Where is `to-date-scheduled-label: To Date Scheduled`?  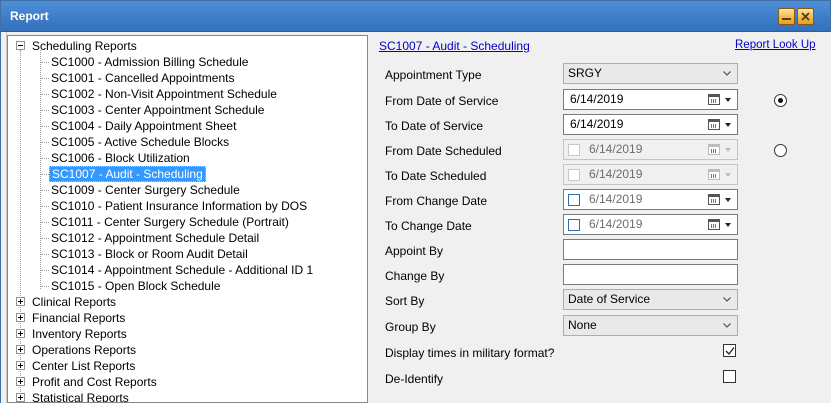 to-date-scheduled-label: To Date Scheduled is located at coordinates (436, 176).